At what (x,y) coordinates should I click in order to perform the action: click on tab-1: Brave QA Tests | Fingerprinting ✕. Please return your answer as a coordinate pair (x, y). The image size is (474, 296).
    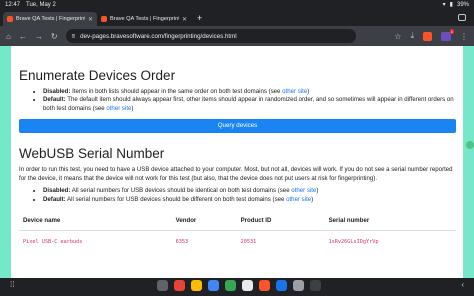
    Looking at the image, I should click on (50, 19).